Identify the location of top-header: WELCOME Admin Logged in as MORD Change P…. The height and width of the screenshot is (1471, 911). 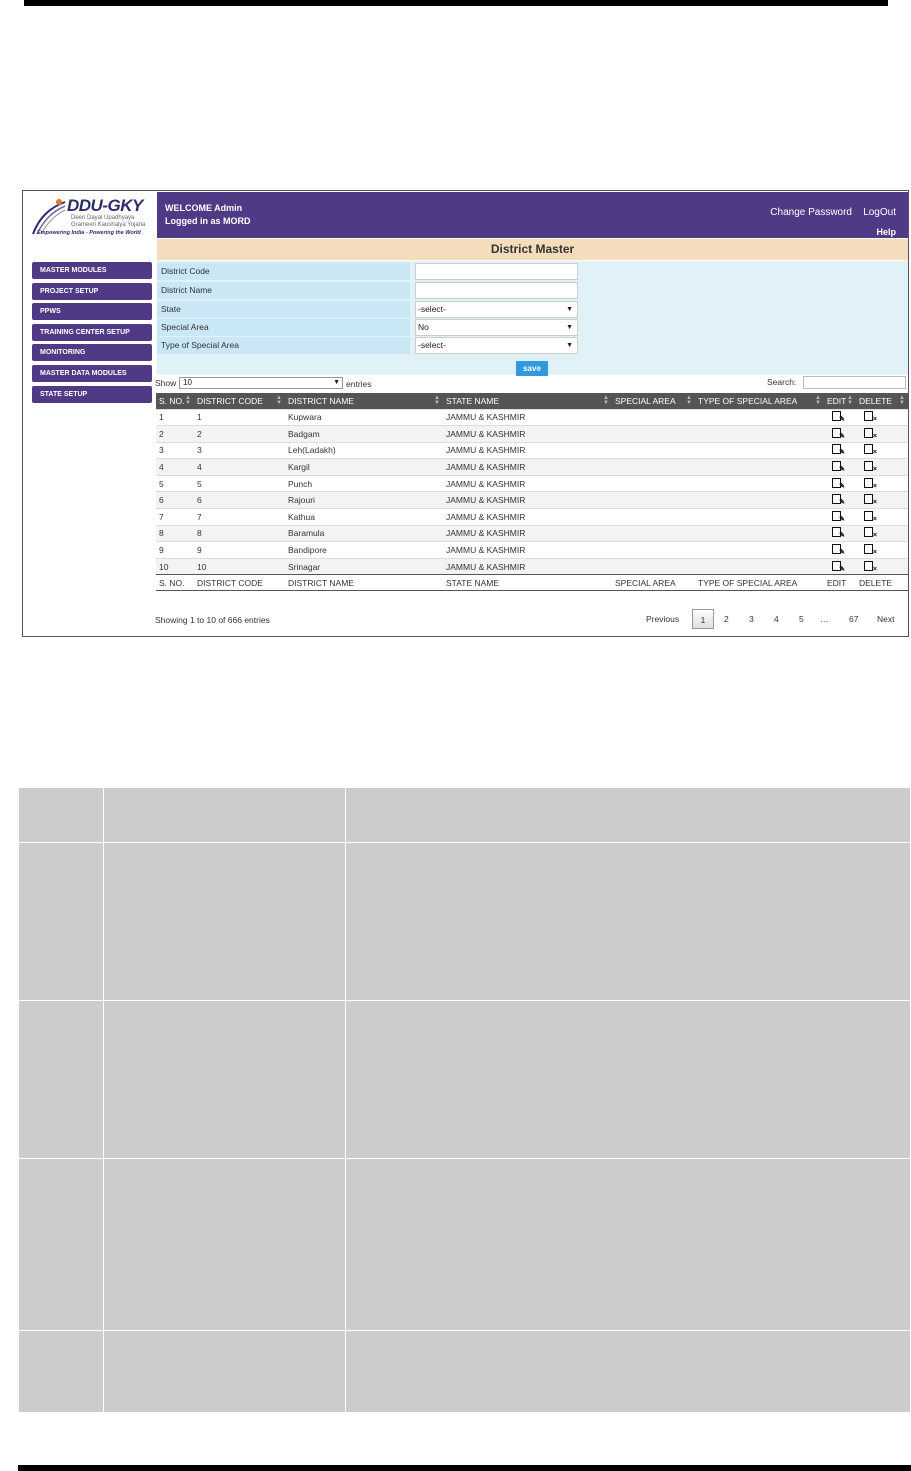
(532, 215).